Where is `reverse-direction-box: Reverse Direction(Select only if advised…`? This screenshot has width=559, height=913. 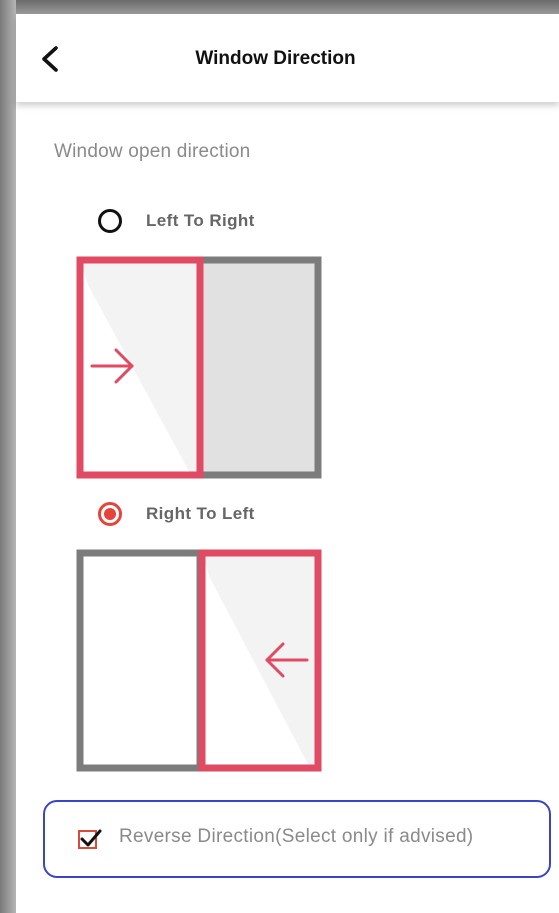
reverse-direction-box: Reverse Direction(Select only if advised… is located at coordinates (297, 839).